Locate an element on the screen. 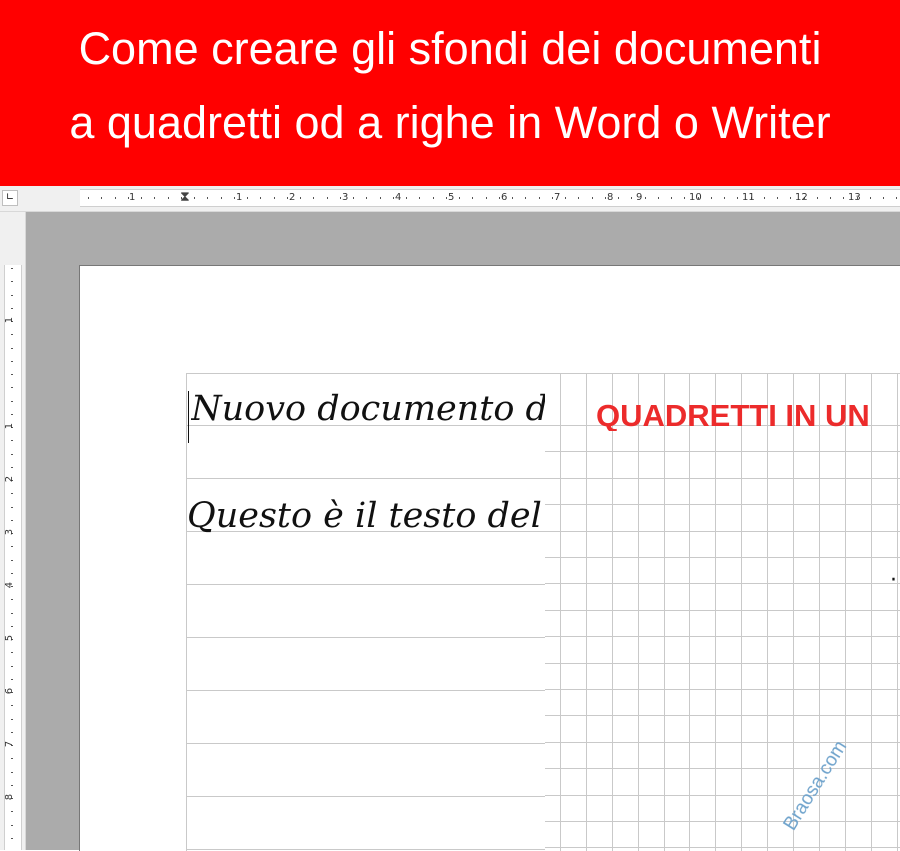  vertical-ruler: 1 1 2 3 4 5 6 7 8 is located at coordinates (13, 531).